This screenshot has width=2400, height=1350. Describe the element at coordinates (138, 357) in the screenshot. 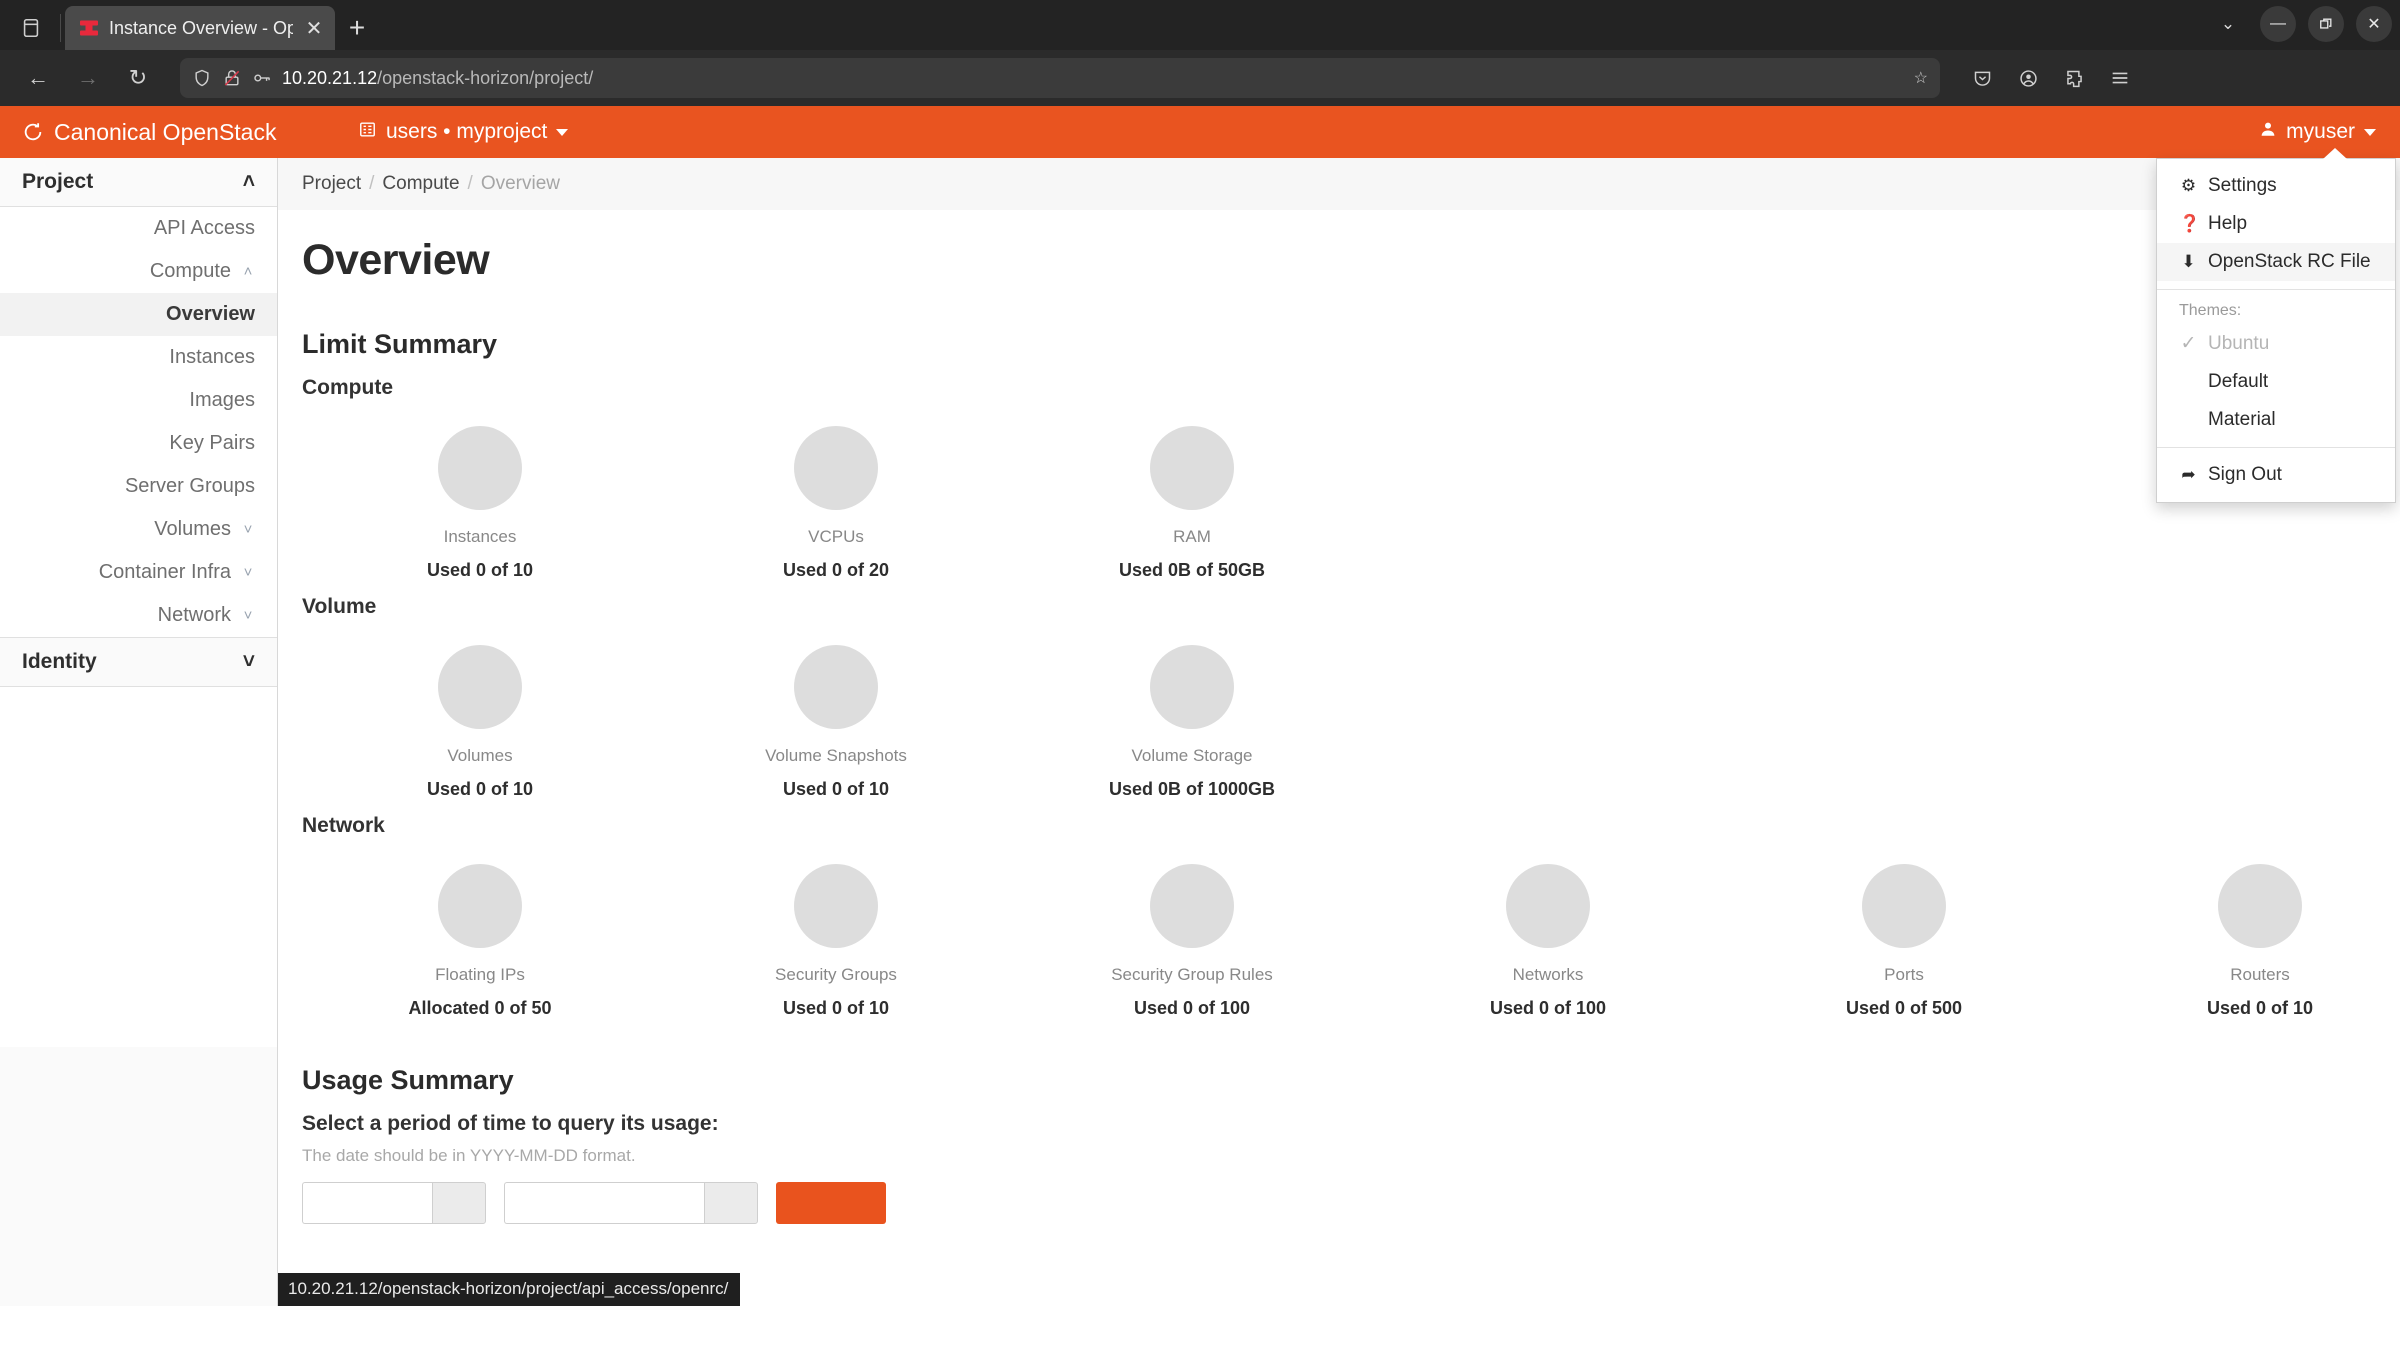

I see `sidebar-item-instances: Instances` at that location.